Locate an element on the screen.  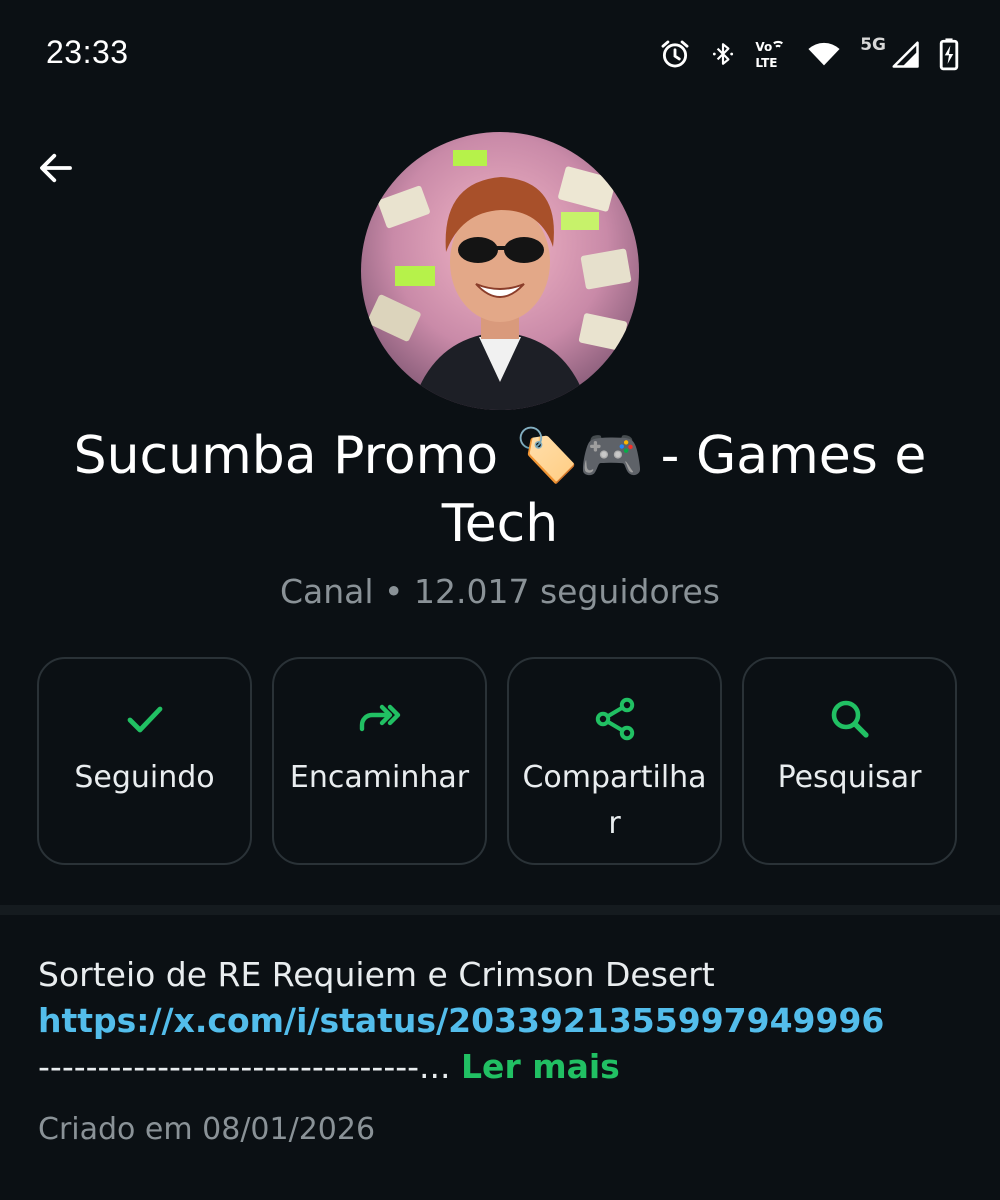
following-button: Seguindo is located at coordinates (144, 761).